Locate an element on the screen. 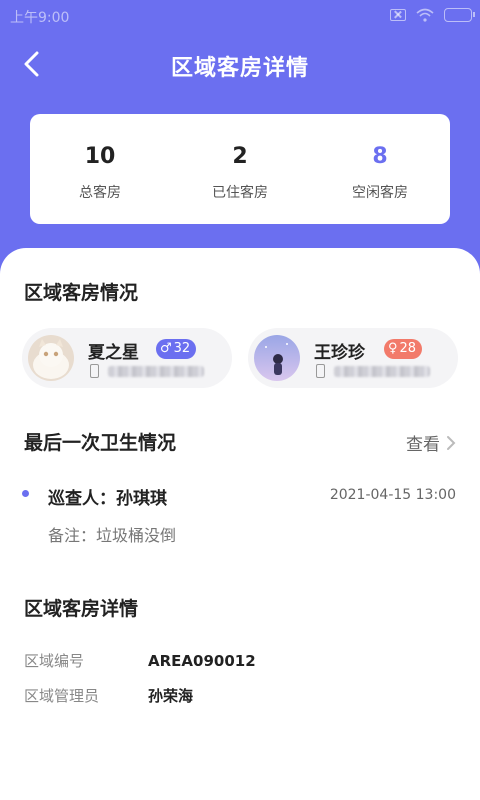 Image resolution: width=480 pixels, height=800 pixels. section-title-hygiene: 最后一次卫生情况 is located at coordinates (100, 443).